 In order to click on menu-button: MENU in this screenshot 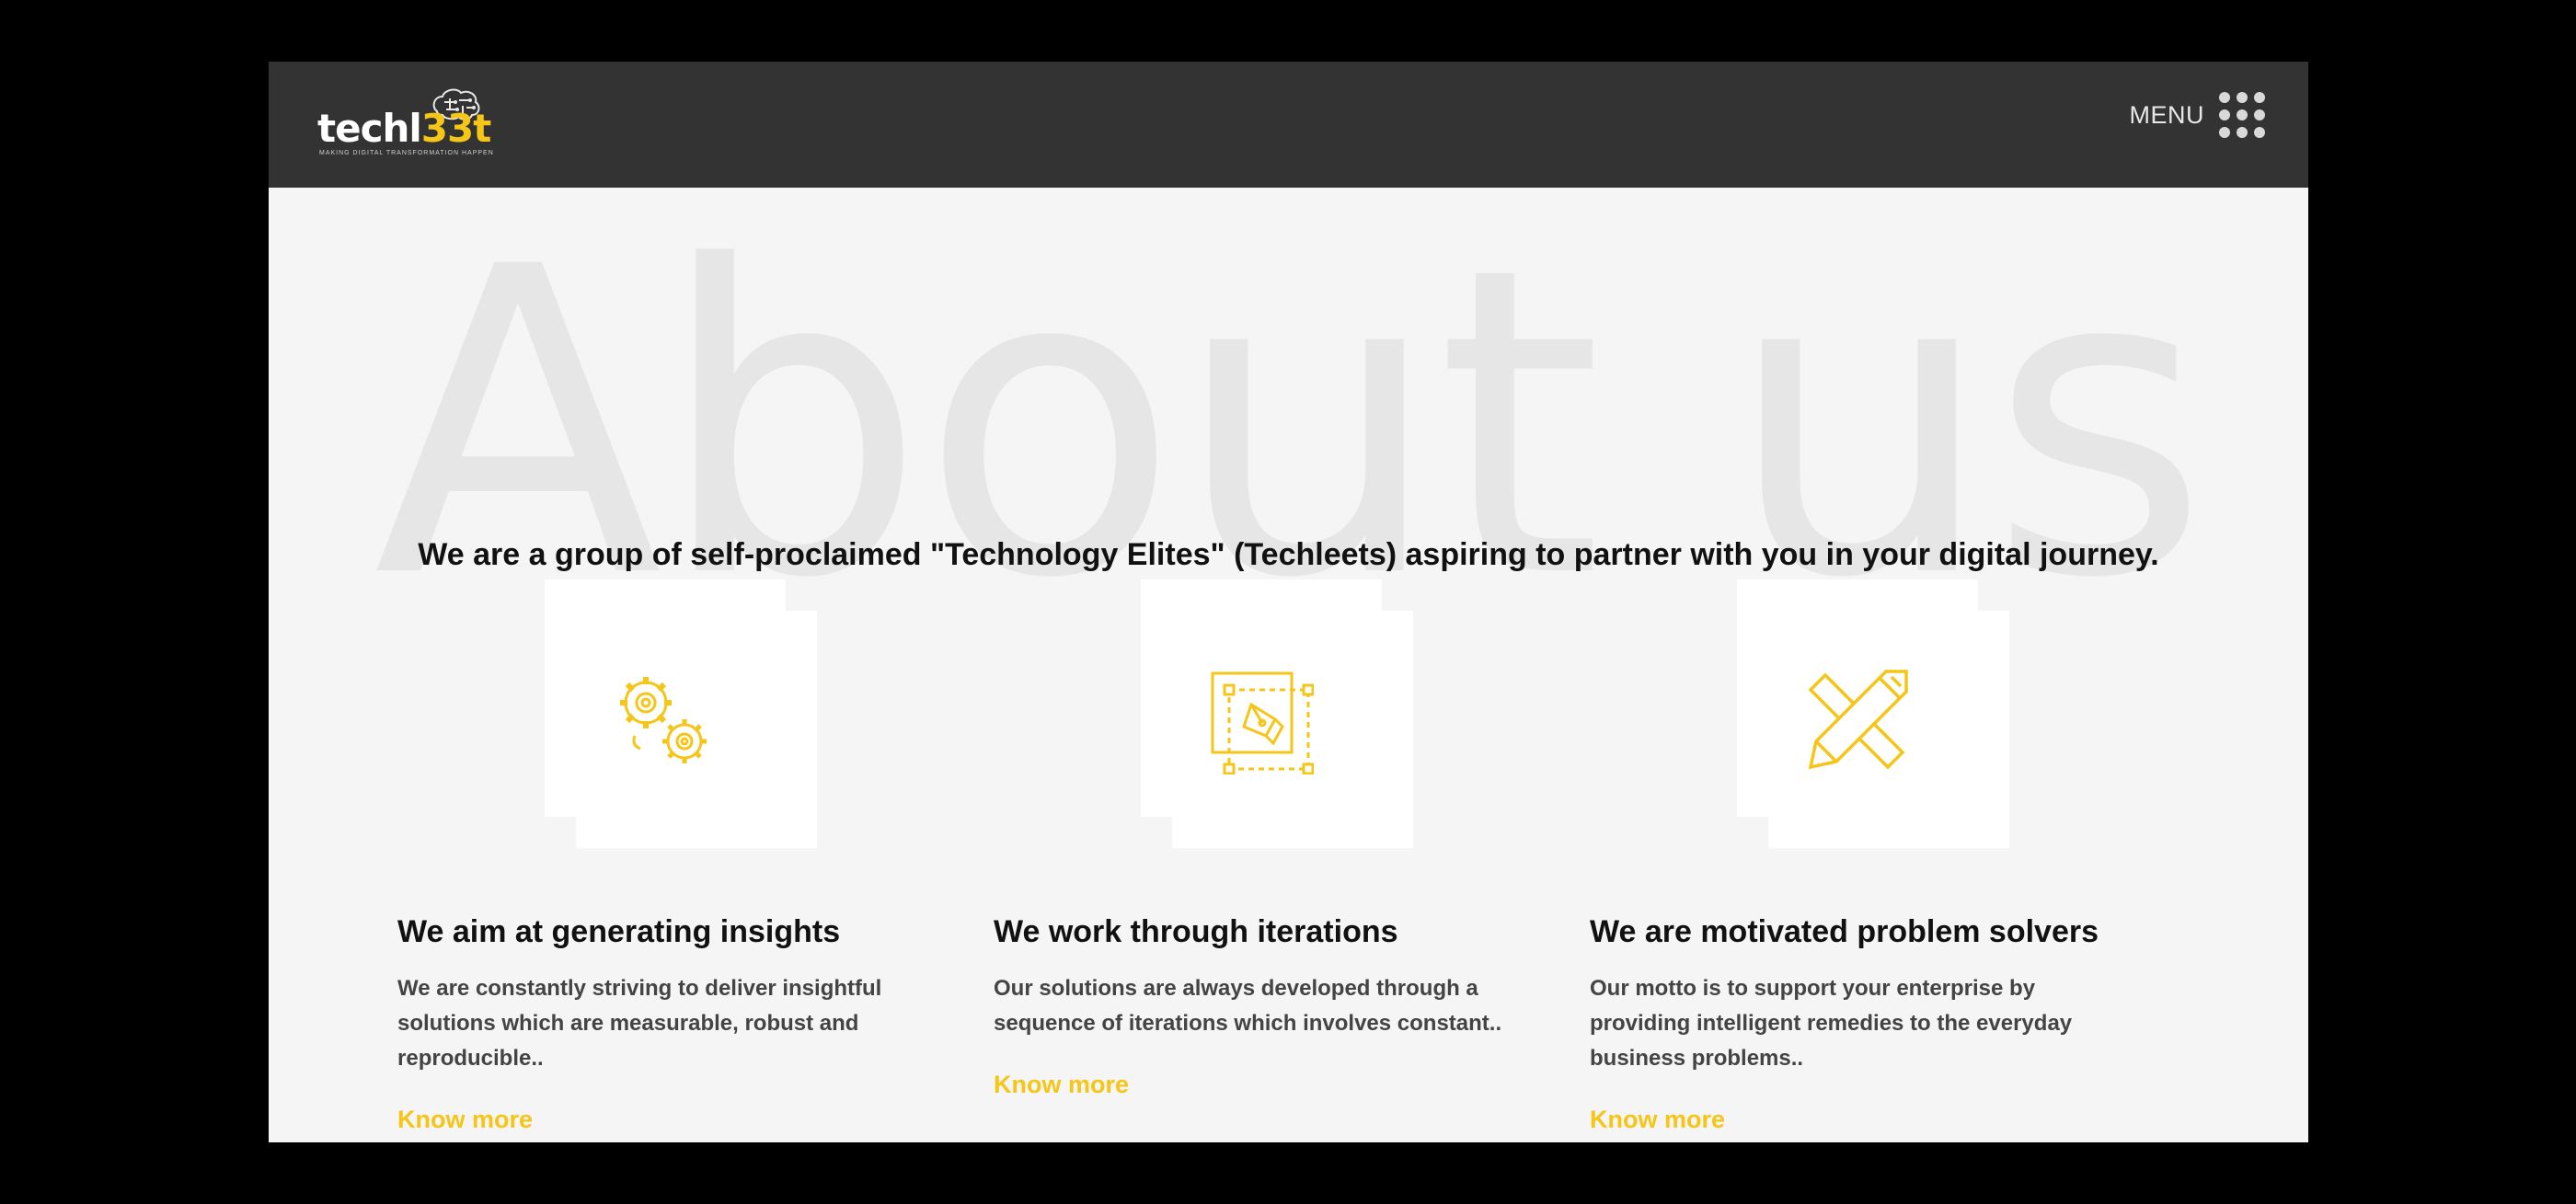, I will do `click(2197, 115)`.